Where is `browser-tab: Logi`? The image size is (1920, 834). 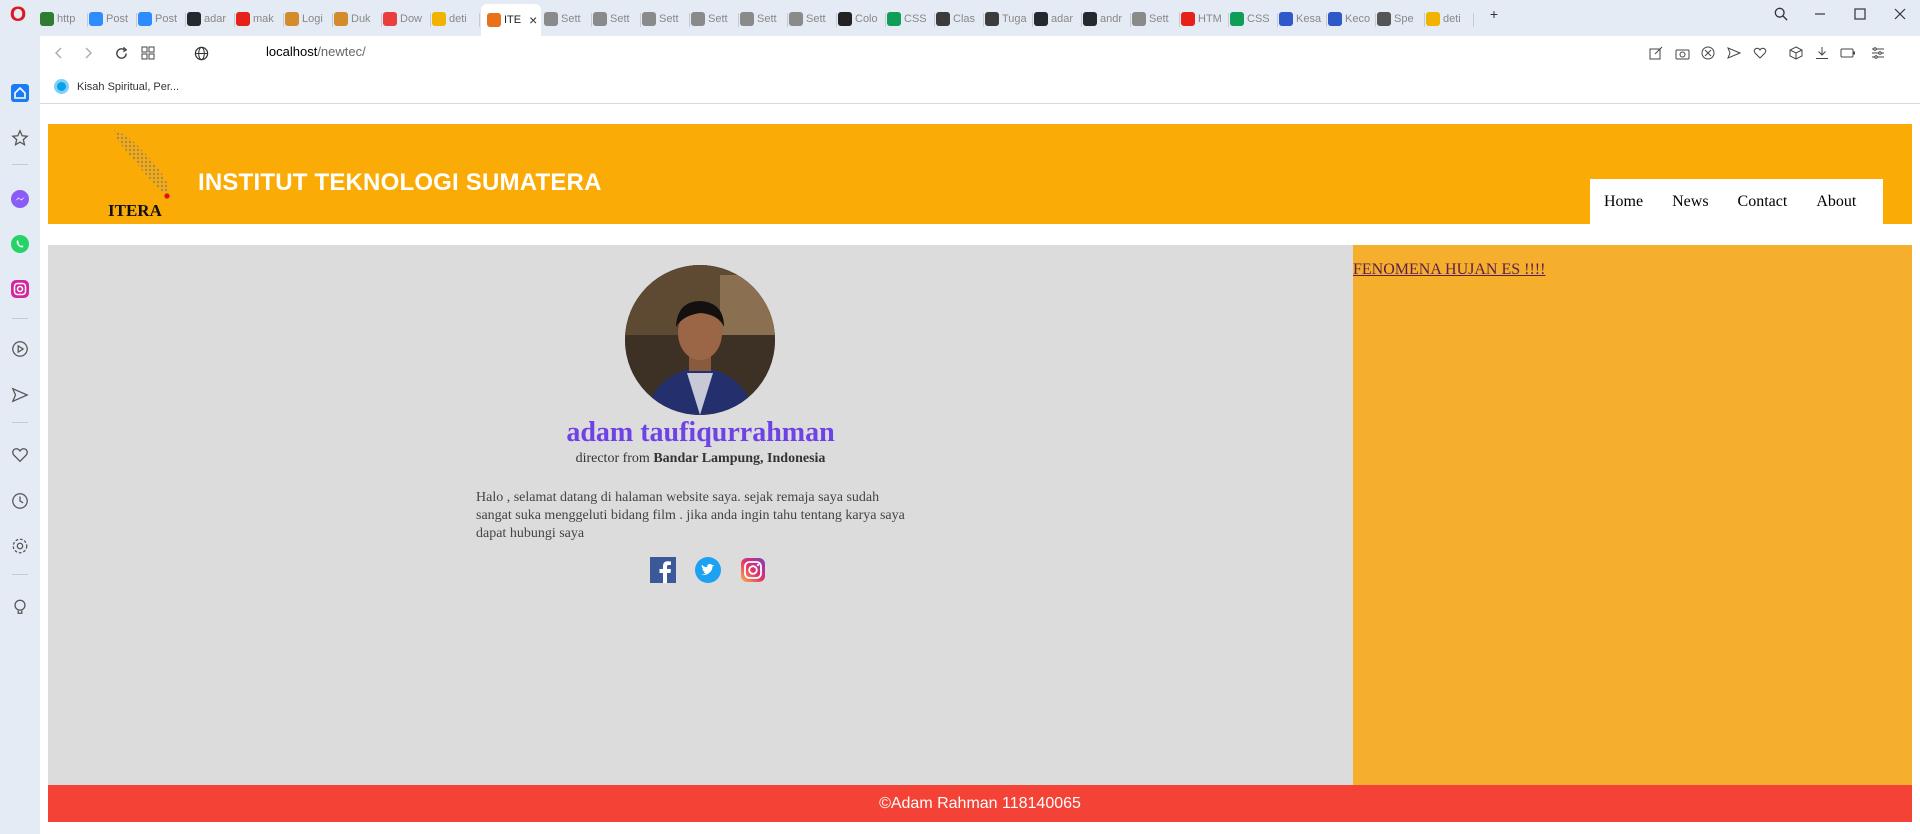 browser-tab: Logi is located at coordinates (308, 19).